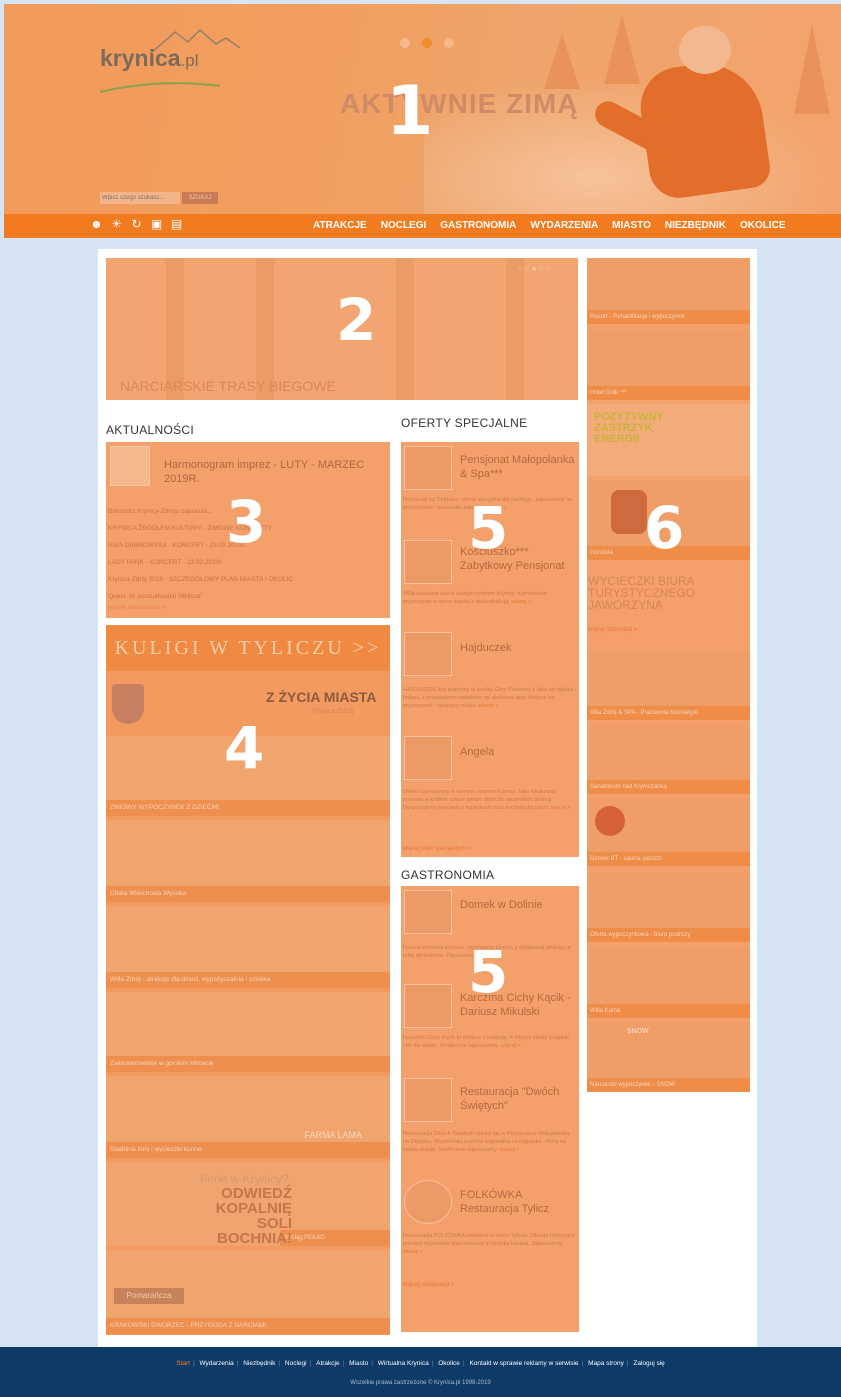  I want to click on footer-link-zaloguj: Zaloguj się, so click(648, 1363).